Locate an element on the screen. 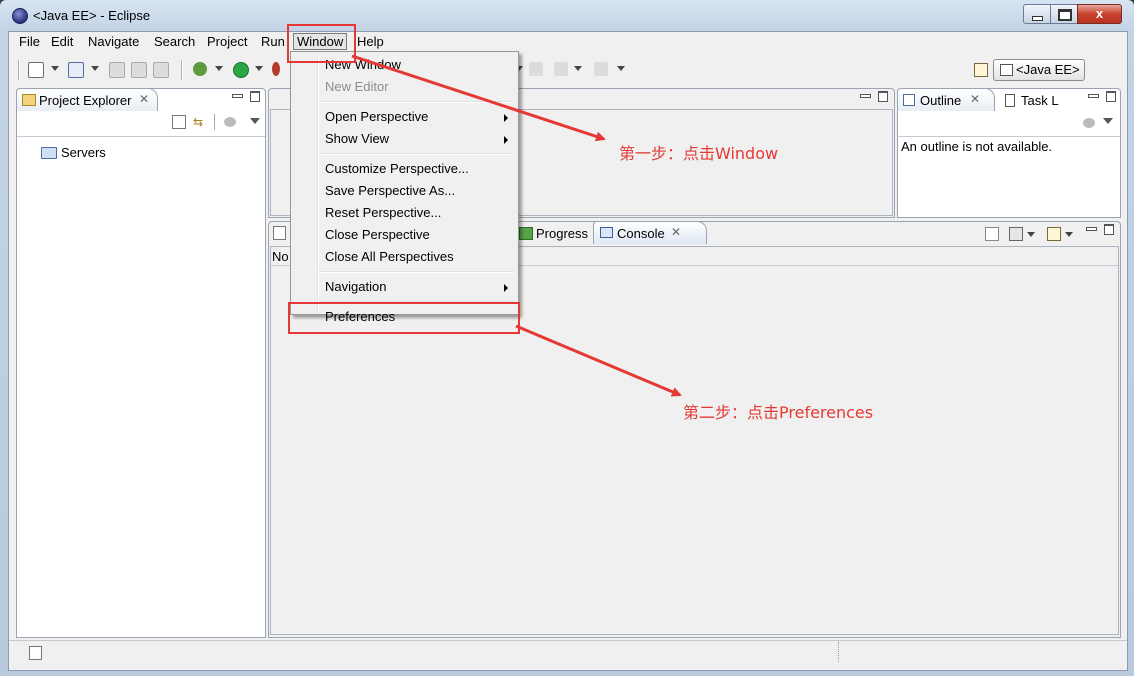 This screenshot has height=676, width=1134. annotation-step2: 第二步：点击Preferences is located at coordinates (778, 412).